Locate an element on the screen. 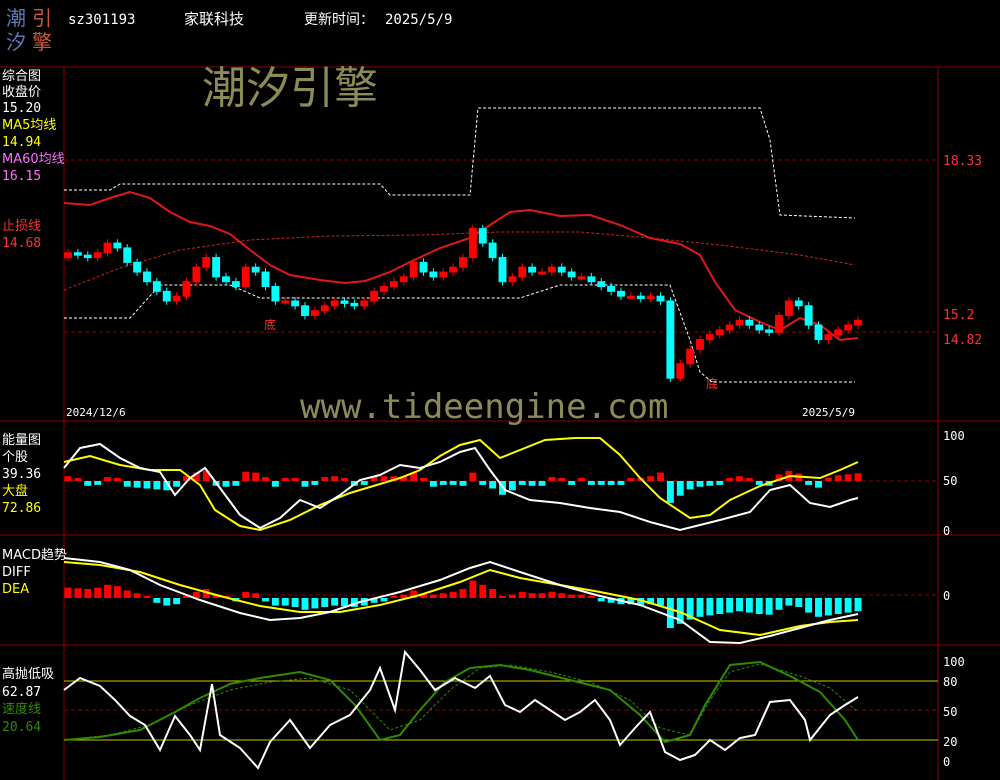 The image size is (1000, 780). date-start: 2024/12/6 is located at coordinates (96, 412).